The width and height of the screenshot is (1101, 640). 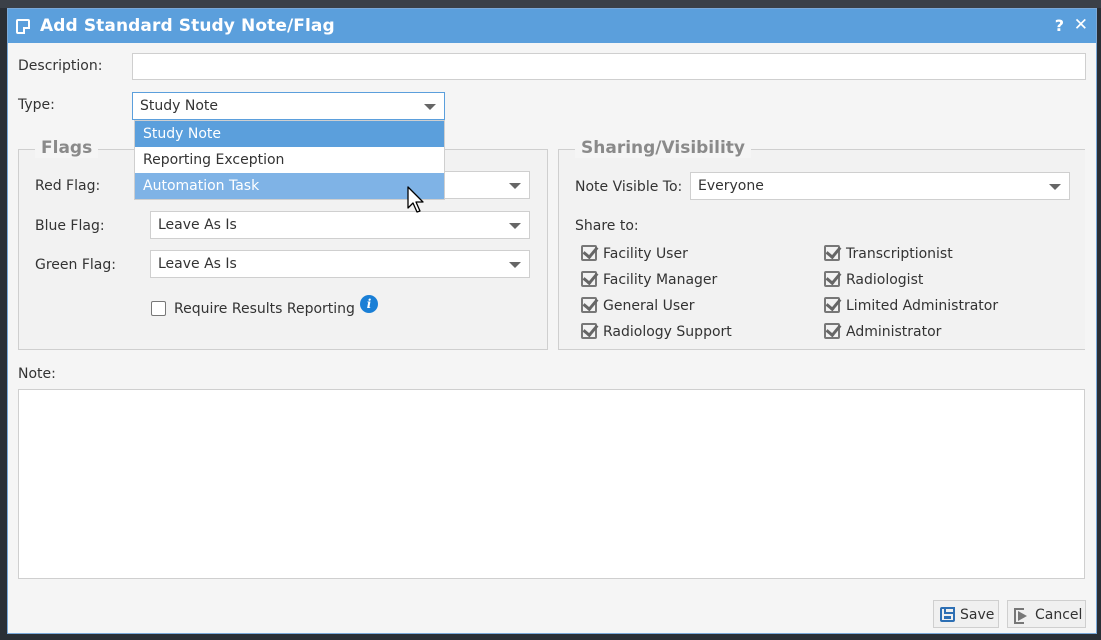 I want to click on cancel-button: Cancel, so click(x=1046, y=614).